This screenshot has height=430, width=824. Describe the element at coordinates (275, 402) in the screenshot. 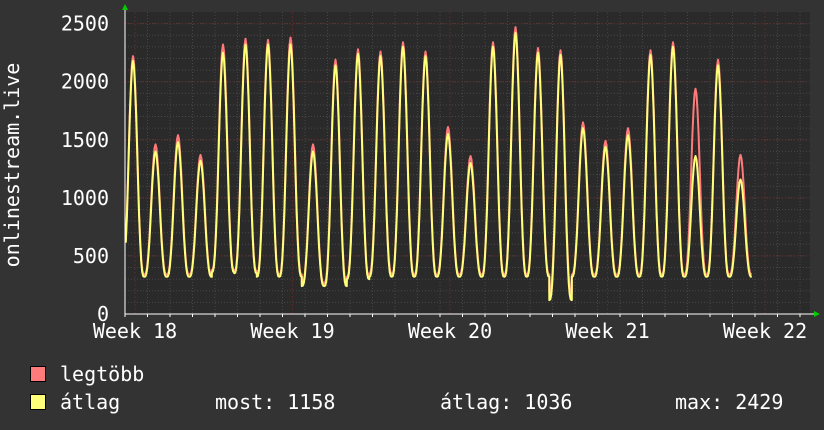

I see `stat-now: most: 1158` at that location.